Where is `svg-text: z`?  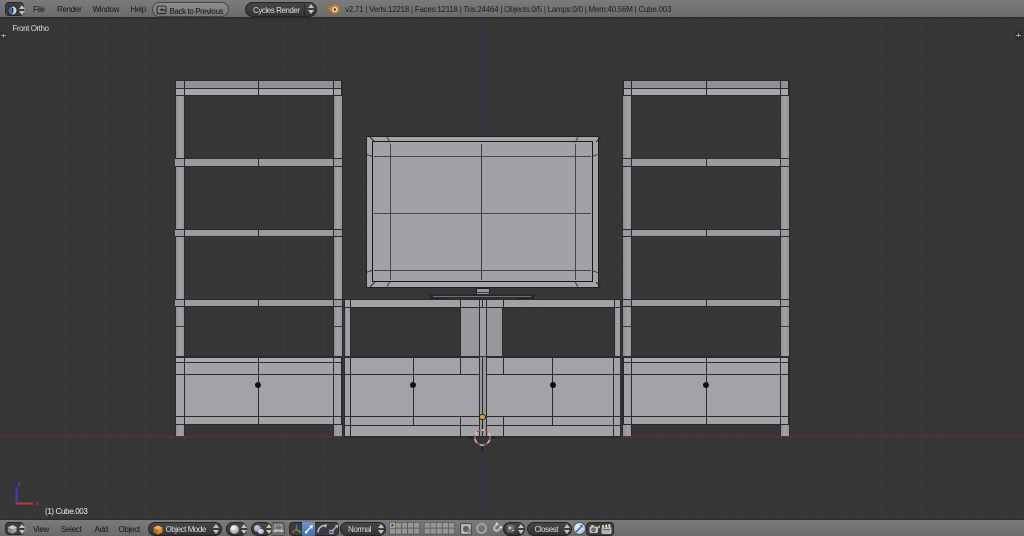 svg-text: z is located at coordinates (20, 483).